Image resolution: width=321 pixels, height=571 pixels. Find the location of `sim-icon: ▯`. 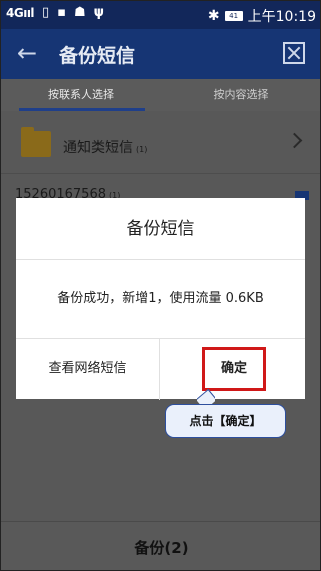

sim-icon: ▯ is located at coordinates (46, 12).